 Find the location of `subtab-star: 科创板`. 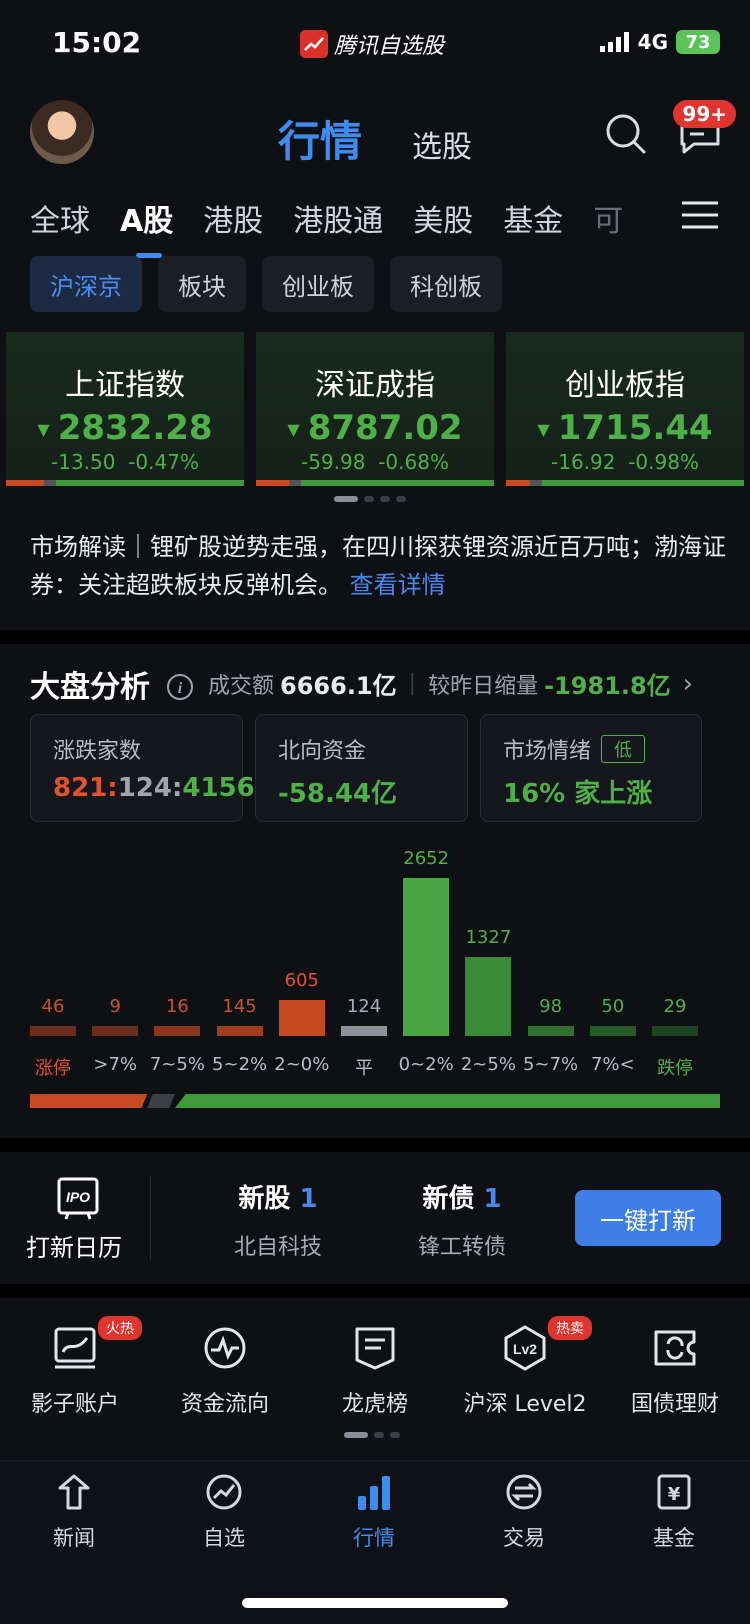

subtab-star: 科创板 is located at coordinates (446, 284).